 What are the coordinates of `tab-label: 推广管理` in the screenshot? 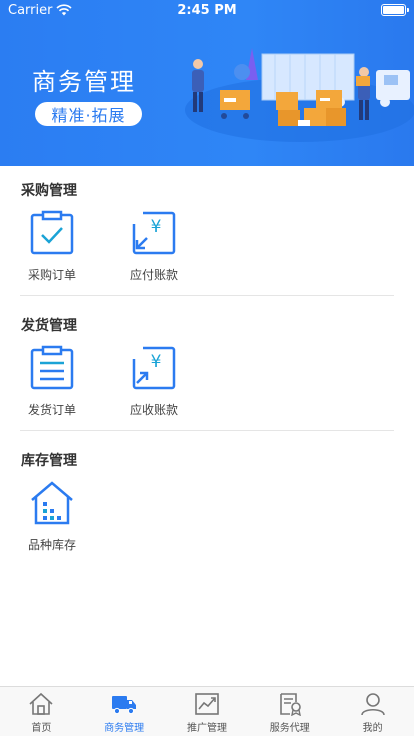 It's located at (206, 728).